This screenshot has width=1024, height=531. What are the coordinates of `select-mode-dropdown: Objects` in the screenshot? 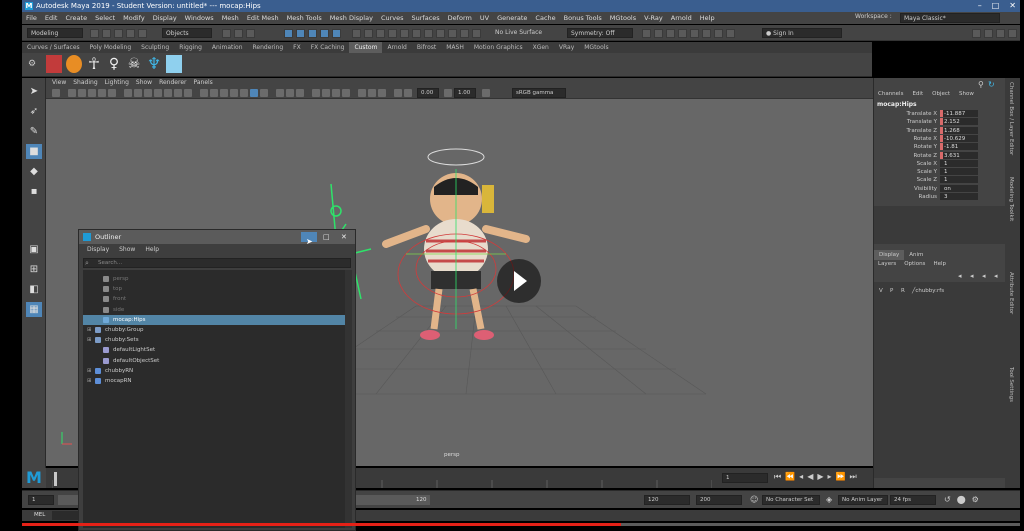 It's located at (187, 33).